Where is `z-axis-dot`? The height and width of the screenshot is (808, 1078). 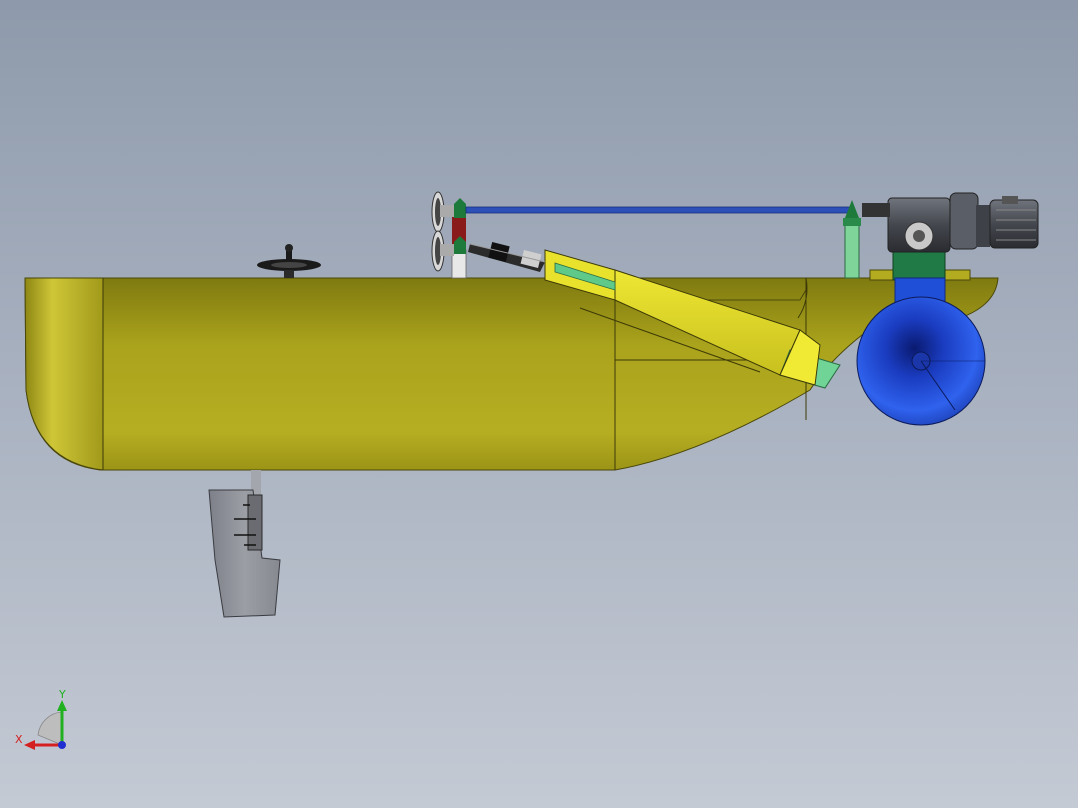 z-axis-dot is located at coordinates (62, 745).